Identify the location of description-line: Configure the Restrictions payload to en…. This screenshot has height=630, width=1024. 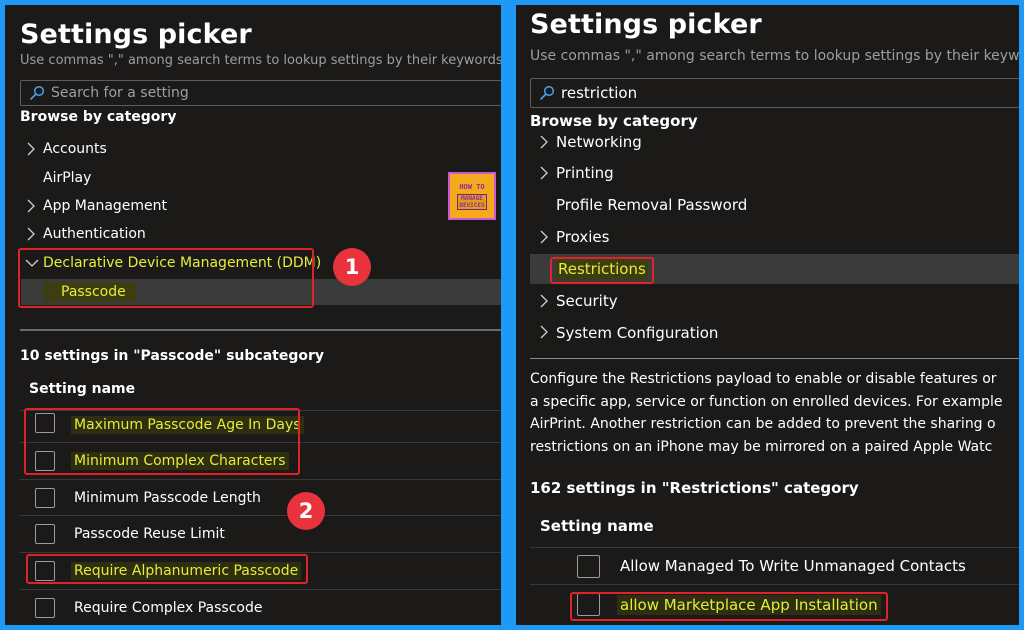
(763, 379).